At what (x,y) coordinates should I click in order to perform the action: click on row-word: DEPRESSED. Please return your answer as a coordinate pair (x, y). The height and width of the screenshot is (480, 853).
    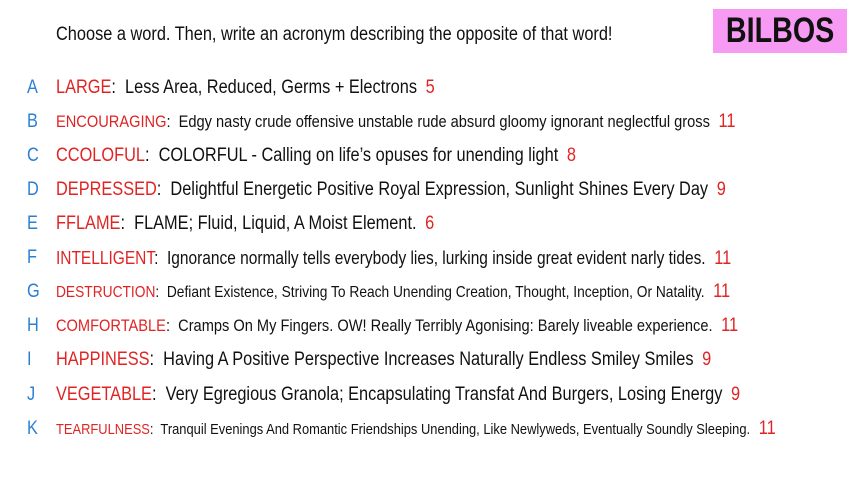
    Looking at the image, I should click on (106, 189).